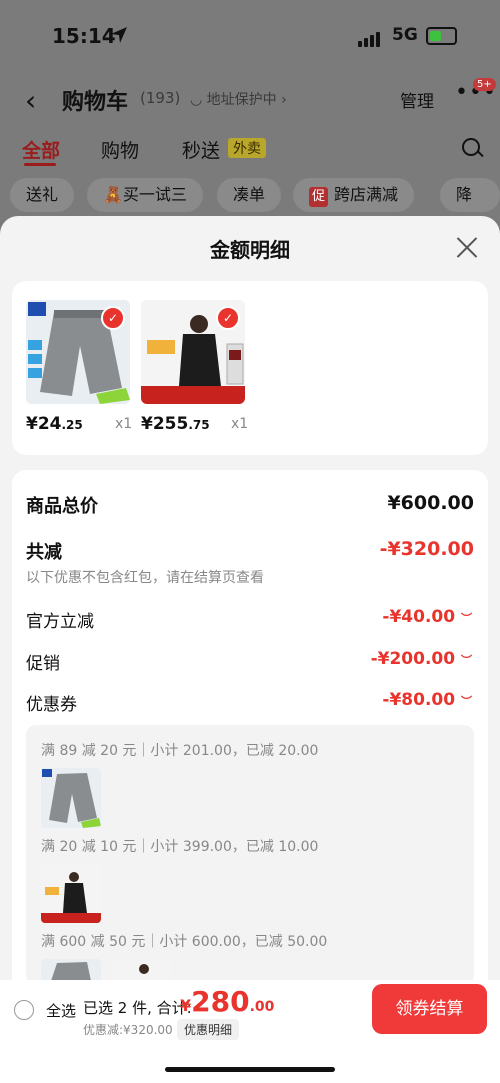 The height and width of the screenshot is (1083, 500). Describe the element at coordinates (180, 847) in the screenshot. I see `coupon-line-2: 满 20 减 10 元｜小计 399.00，已减 10.00` at that location.